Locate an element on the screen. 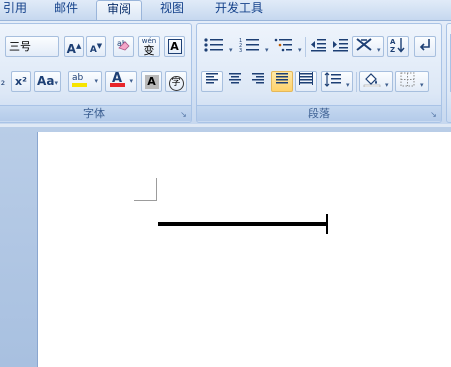  paragraph-mark-icon is located at coordinates (425, 47).